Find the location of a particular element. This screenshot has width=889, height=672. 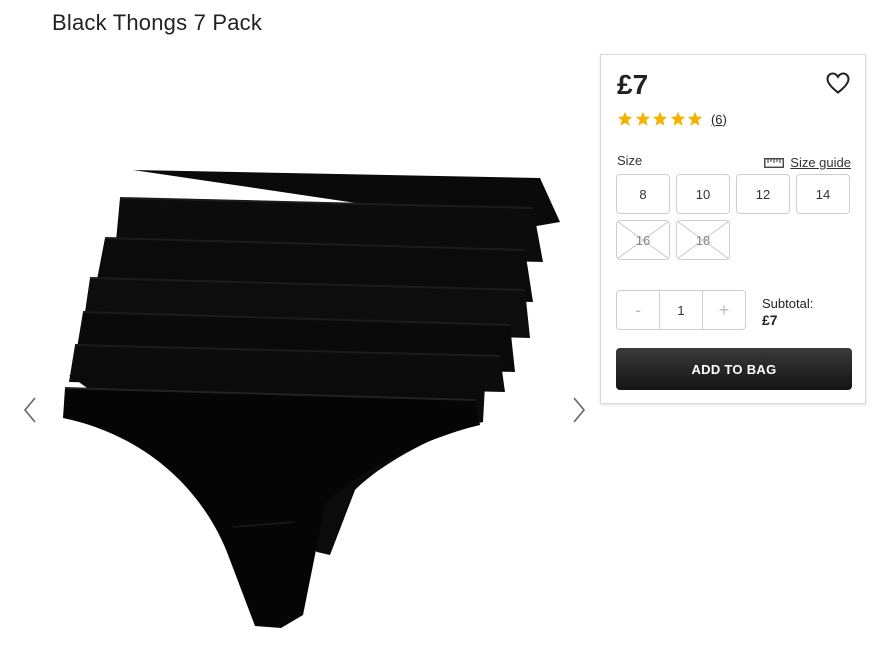

chevron-right-icon is located at coordinates (579, 410).